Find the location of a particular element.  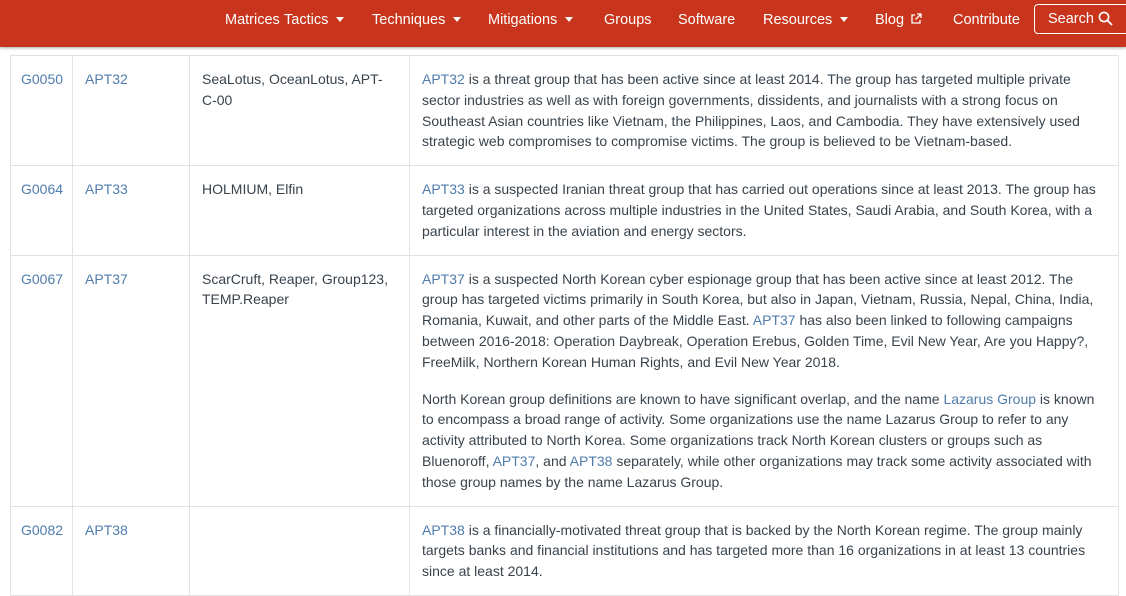

group-id-link: G0067 is located at coordinates (42, 279).